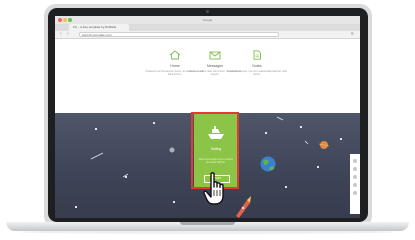 The image size is (415, 240). What do you see at coordinates (213, 188) in the screenshot?
I see `hand-pointer-cursor-icon` at bounding box center [213, 188].